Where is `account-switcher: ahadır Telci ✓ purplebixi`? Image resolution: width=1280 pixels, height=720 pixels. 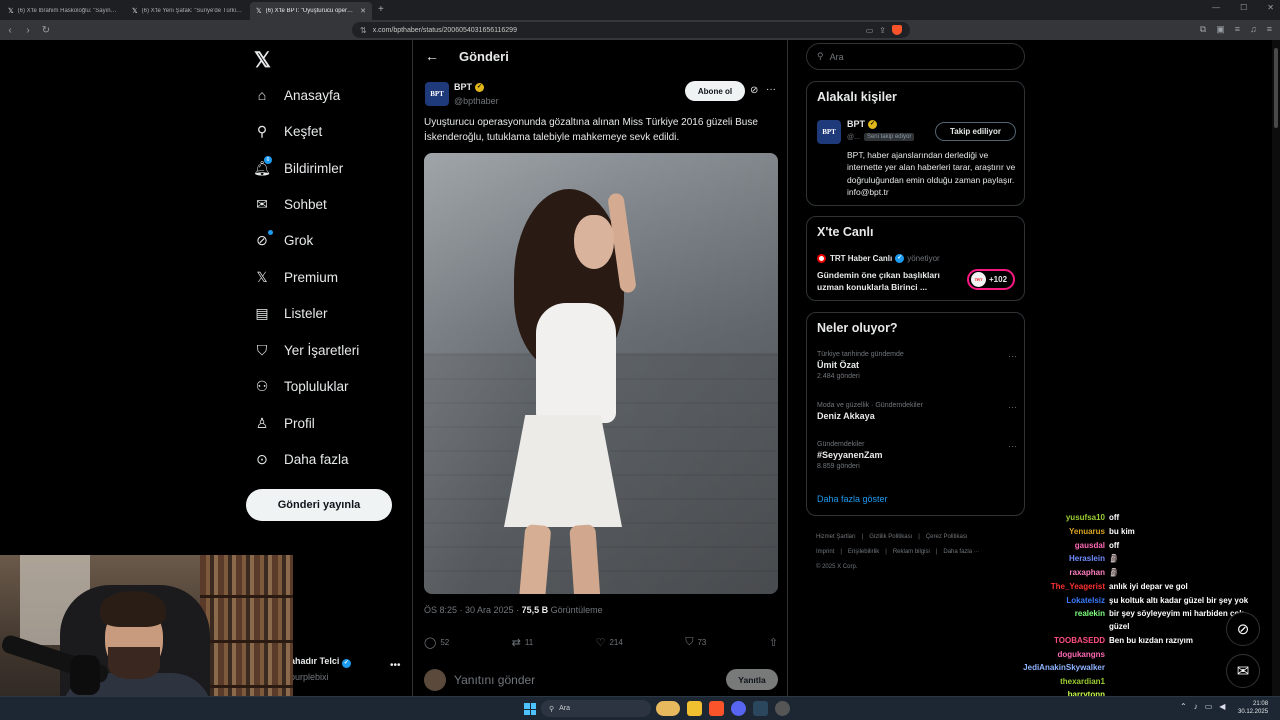
account-switcher: ahadır Telci ✓ purplebixi is located at coordinates (320, 669).